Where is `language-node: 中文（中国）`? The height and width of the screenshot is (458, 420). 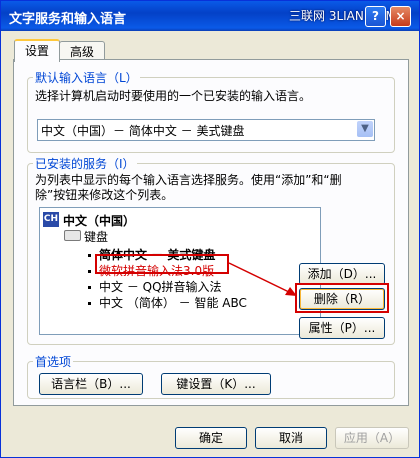
language-node: 中文（中国） is located at coordinates (99, 220).